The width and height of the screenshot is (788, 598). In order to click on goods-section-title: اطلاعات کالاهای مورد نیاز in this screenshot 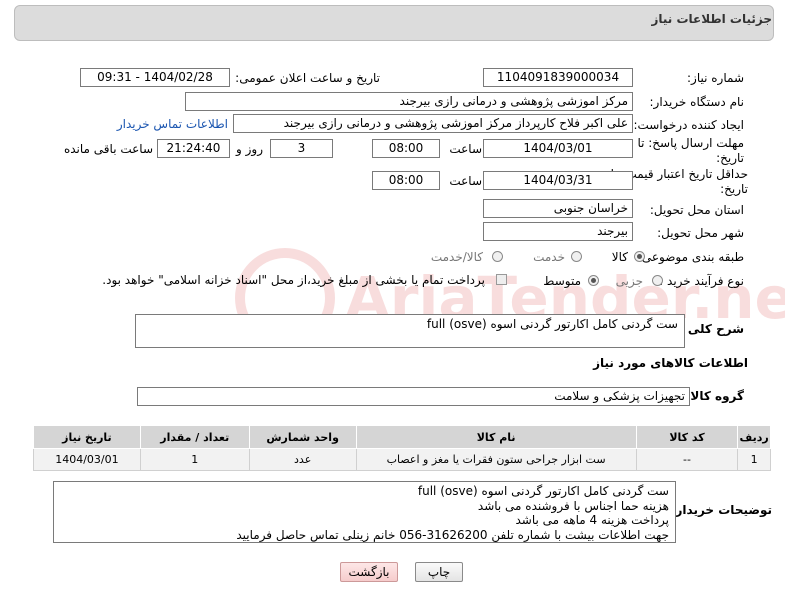, I will do `click(670, 363)`.